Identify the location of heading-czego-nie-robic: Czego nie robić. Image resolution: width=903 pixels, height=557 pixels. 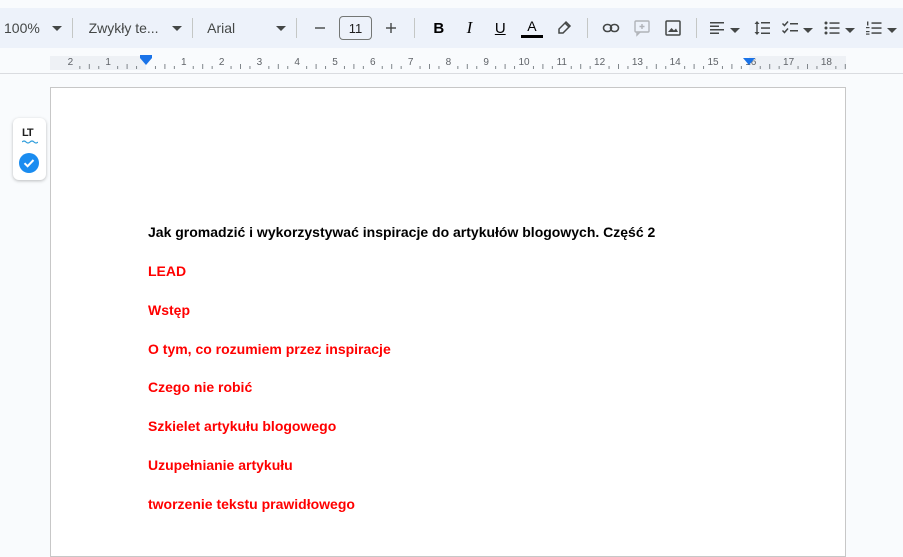
(200, 387).